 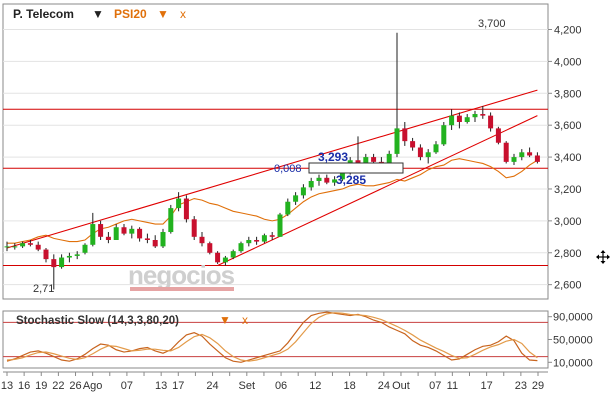 I want to click on crosshair-cursor-icon, so click(x=603, y=257).